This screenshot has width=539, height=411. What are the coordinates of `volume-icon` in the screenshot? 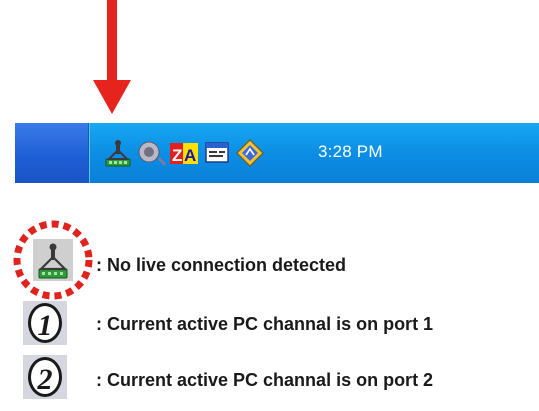 It's located at (152, 153).